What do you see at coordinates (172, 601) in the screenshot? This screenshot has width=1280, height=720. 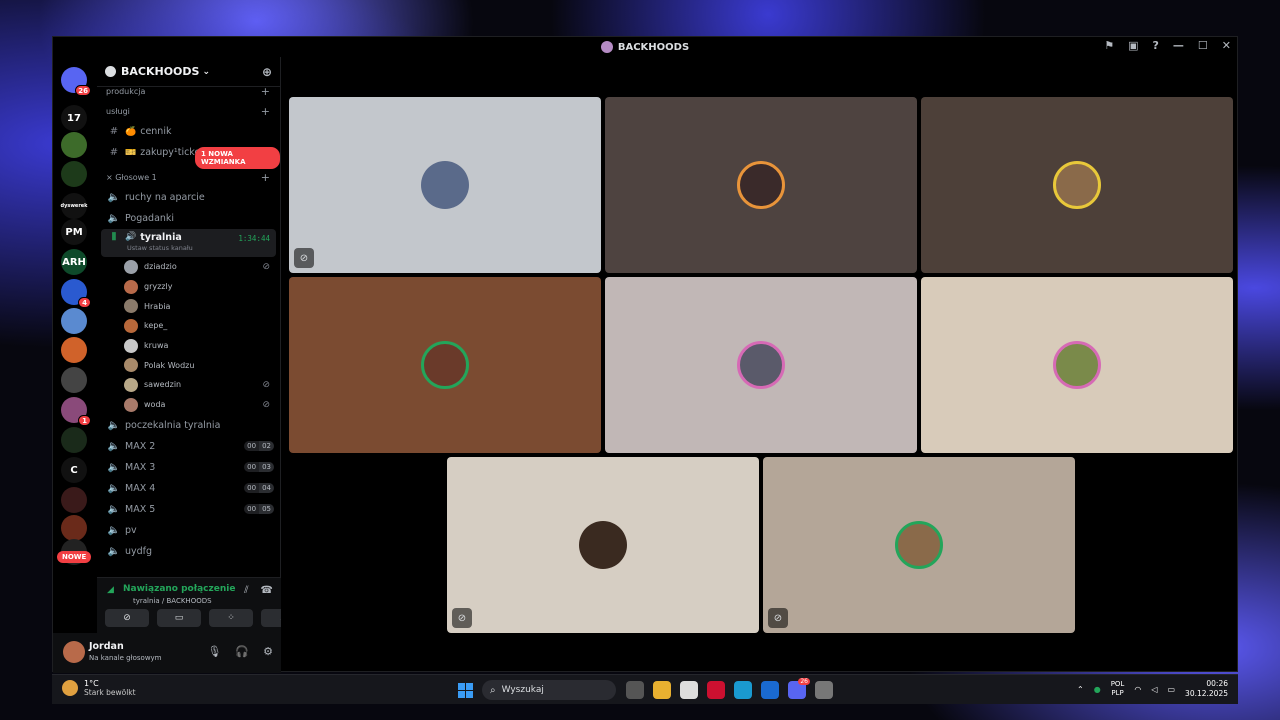 I see `connection-location: tyralnia / BACKHOODS` at bounding box center [172, 601].